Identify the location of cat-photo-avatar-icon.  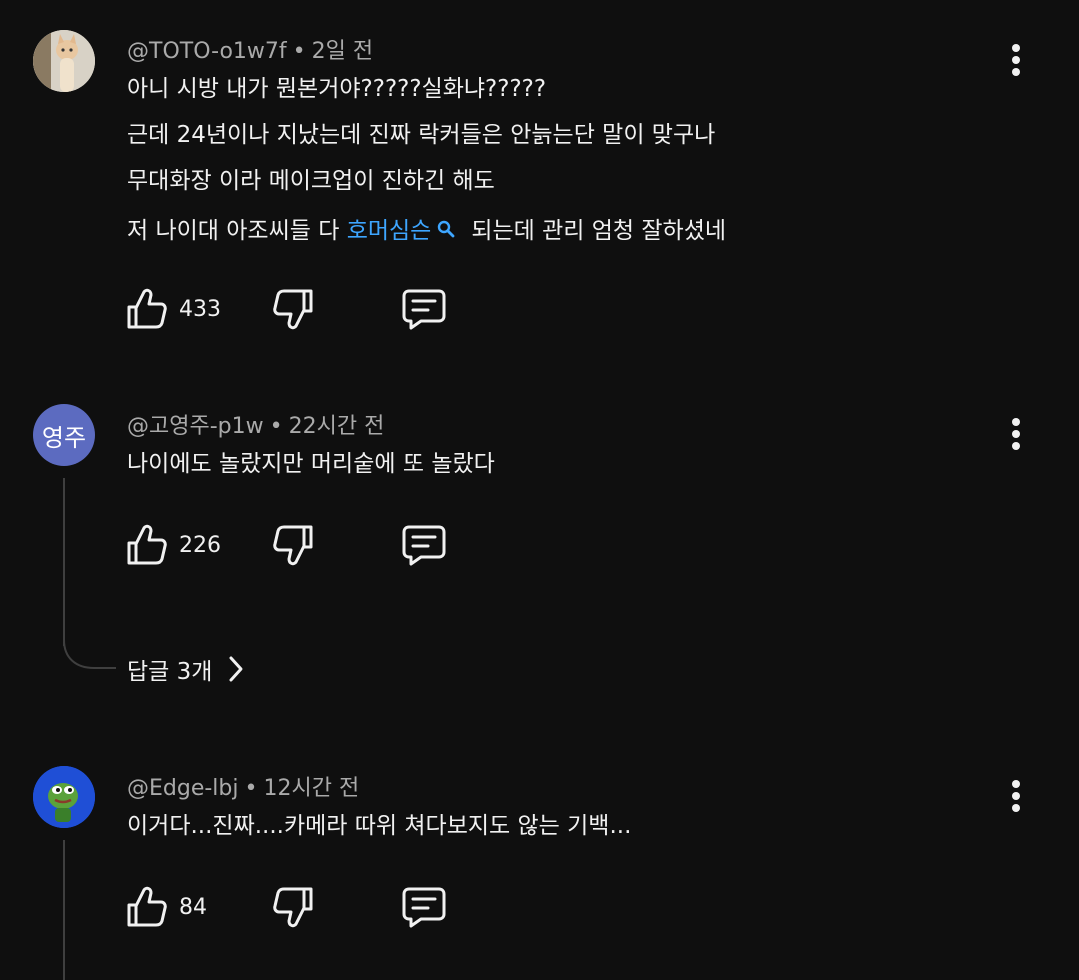
(64, 61).